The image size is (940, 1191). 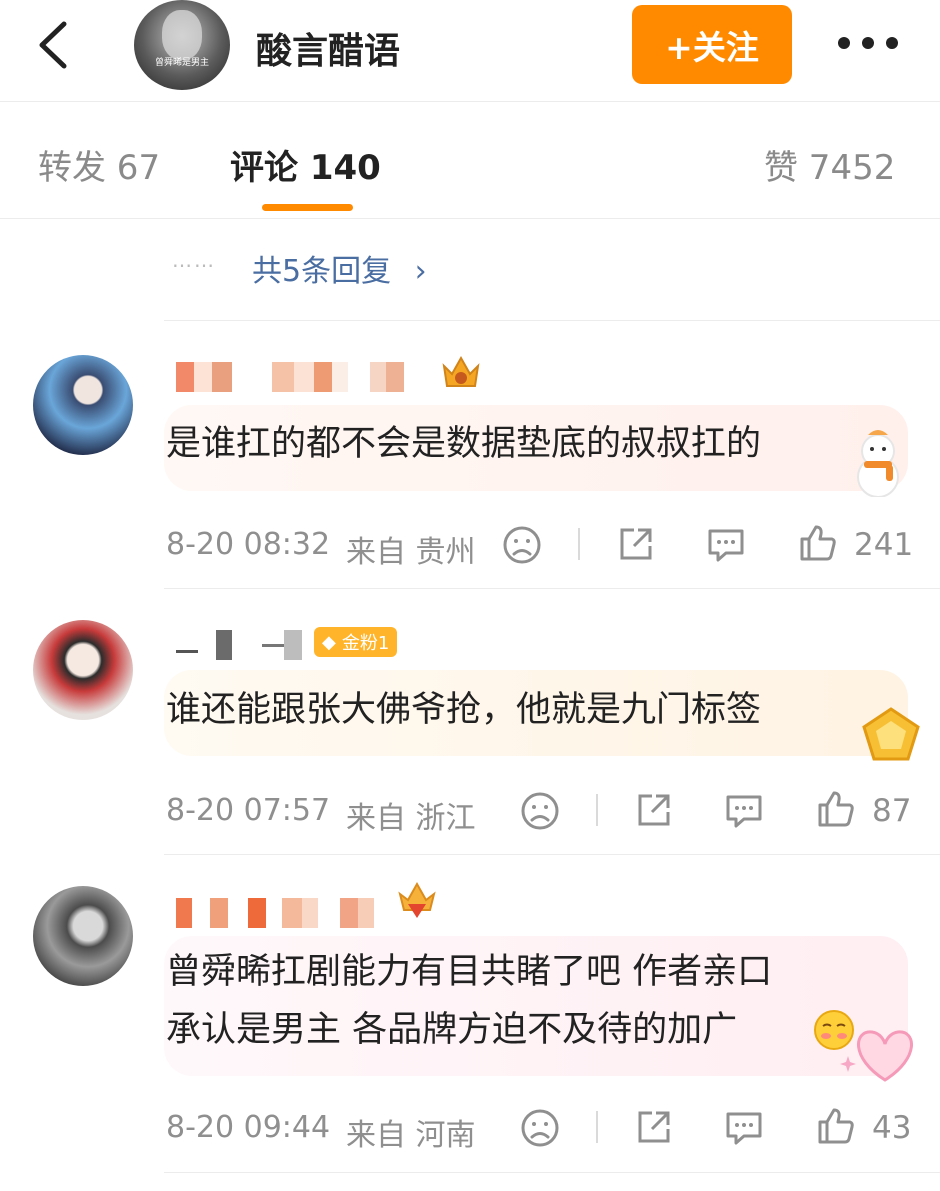 I want to click on top-bar: 曾舜晞是男主 酸言醋语 +关注, so click(x=470, y=50).